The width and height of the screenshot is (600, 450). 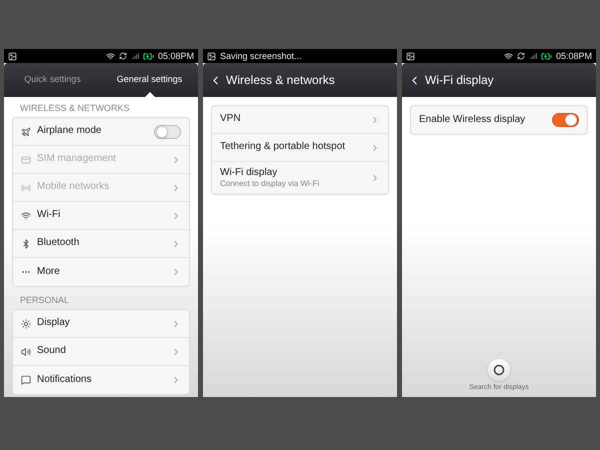 What do you see at coordinates (77, 159) in the screenshot?
I see `row-label: SIM management` at bounding box center [77, 159].